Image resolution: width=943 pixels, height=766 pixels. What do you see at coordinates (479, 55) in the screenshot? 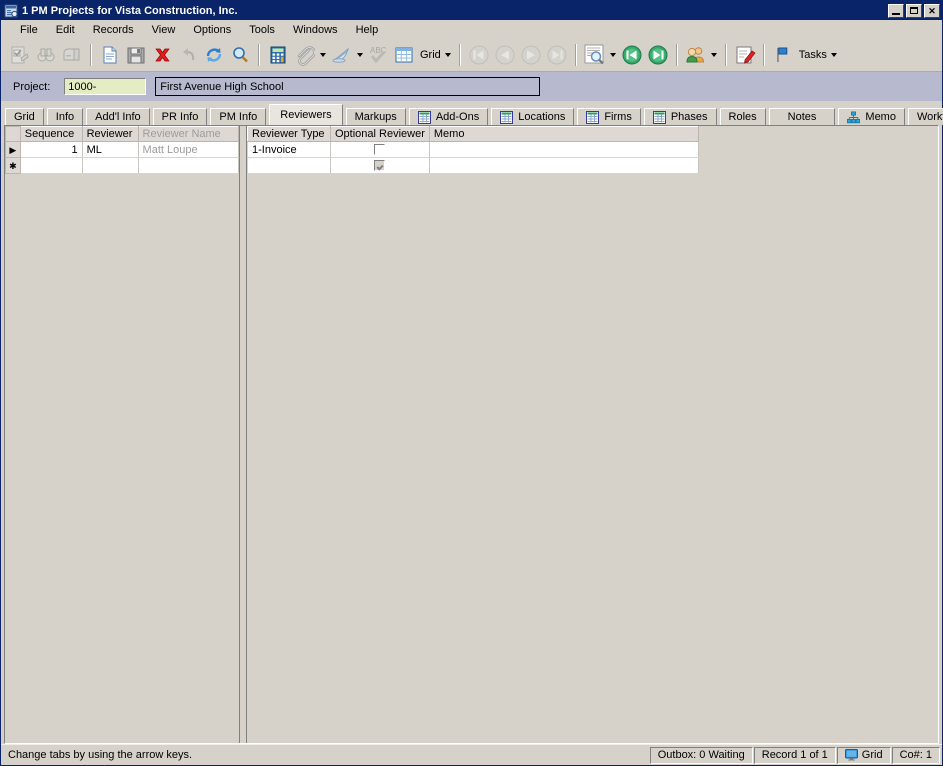
I see `nav-first-record-icon` at bounding box center [479, 55].